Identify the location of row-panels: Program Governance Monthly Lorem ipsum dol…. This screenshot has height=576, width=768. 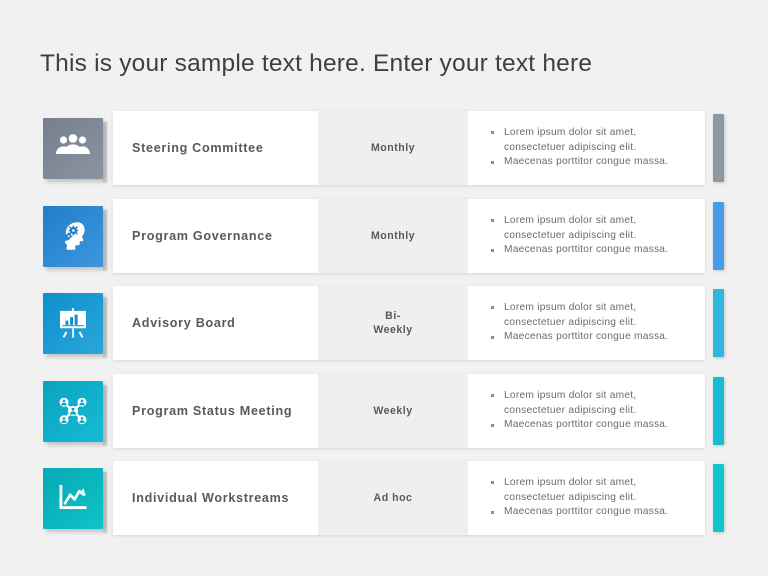
(409, 236).